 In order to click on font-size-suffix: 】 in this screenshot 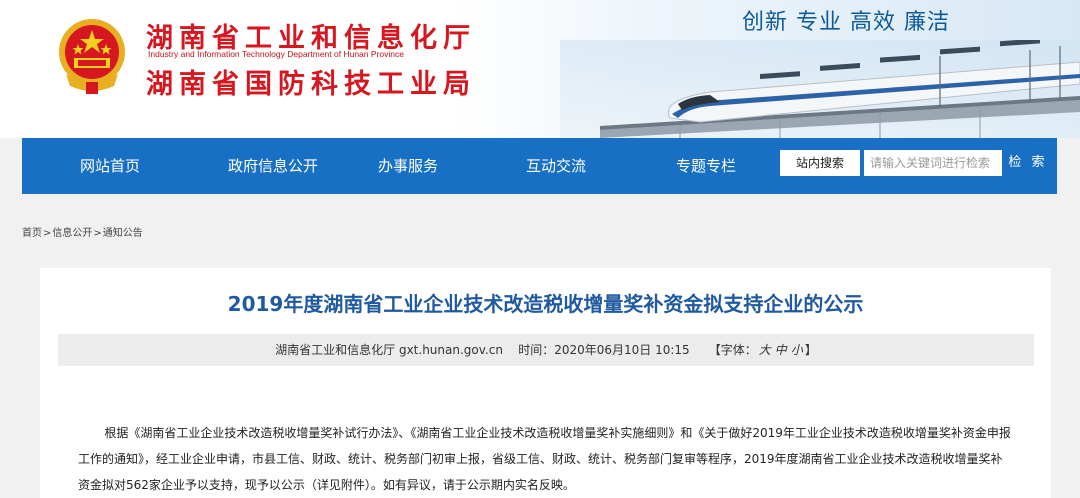, I will do `click(810, 350)`.